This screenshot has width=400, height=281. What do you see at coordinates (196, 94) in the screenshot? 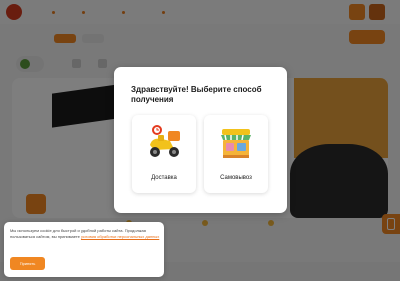
I see `modal-title: Здравствуйте! Выберите способ получения` at bounding box center [196, 94].